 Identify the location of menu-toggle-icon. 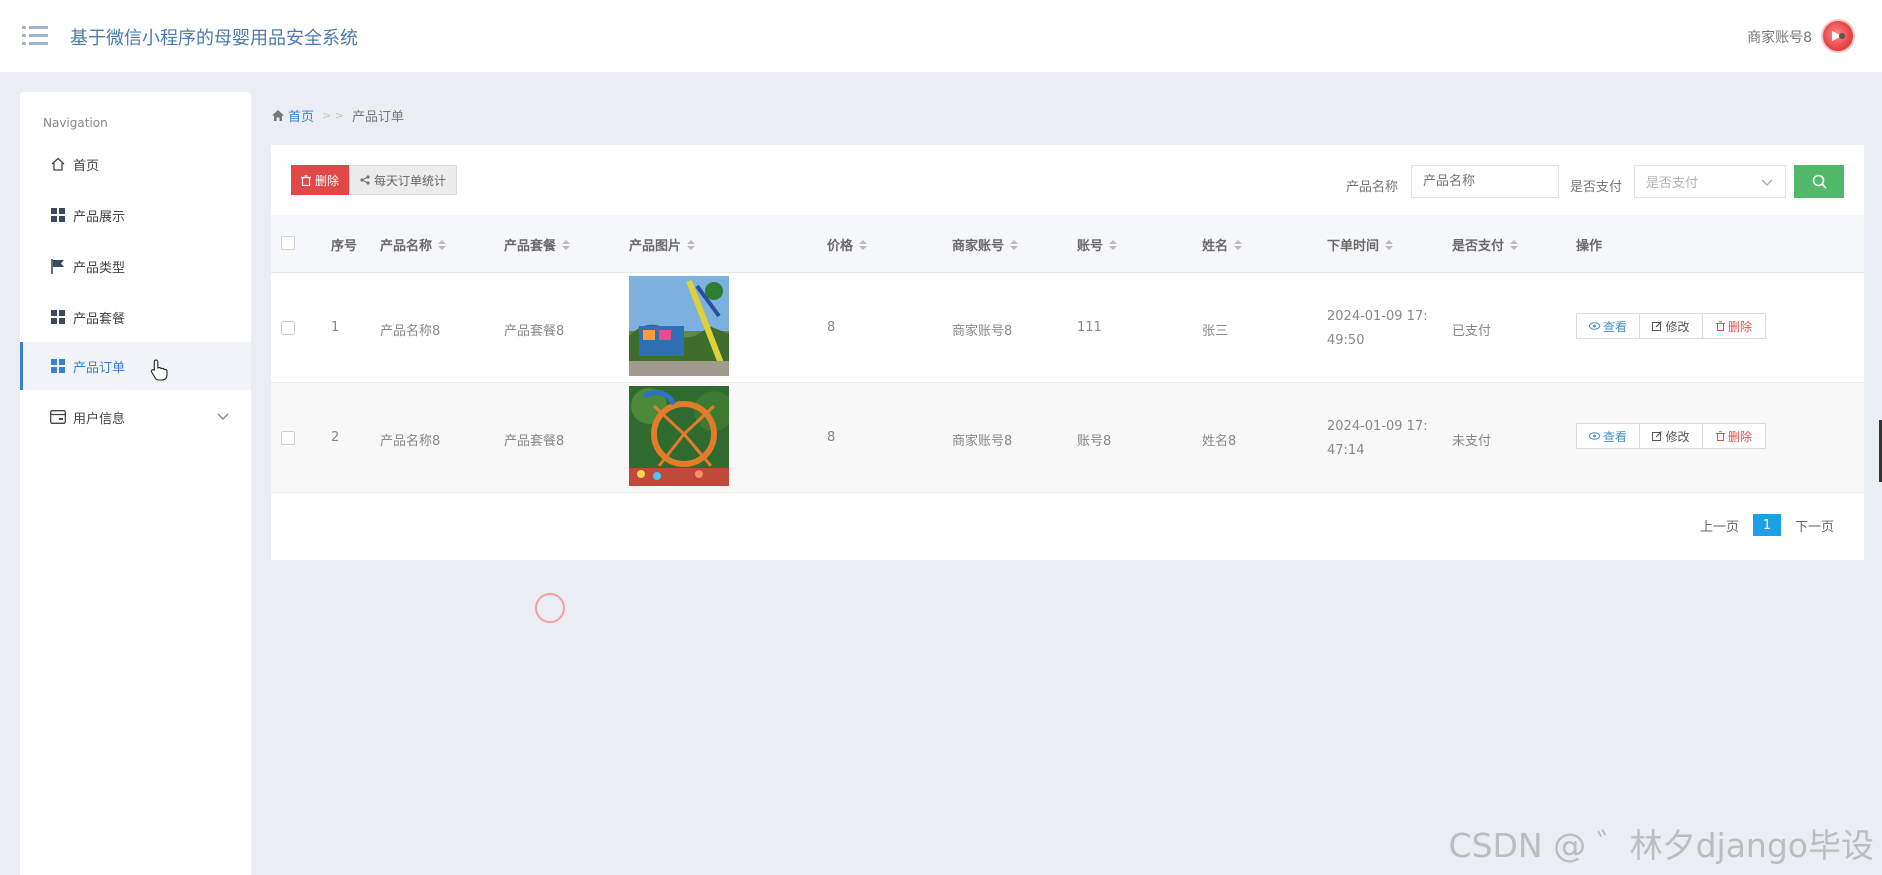
(35, 35).